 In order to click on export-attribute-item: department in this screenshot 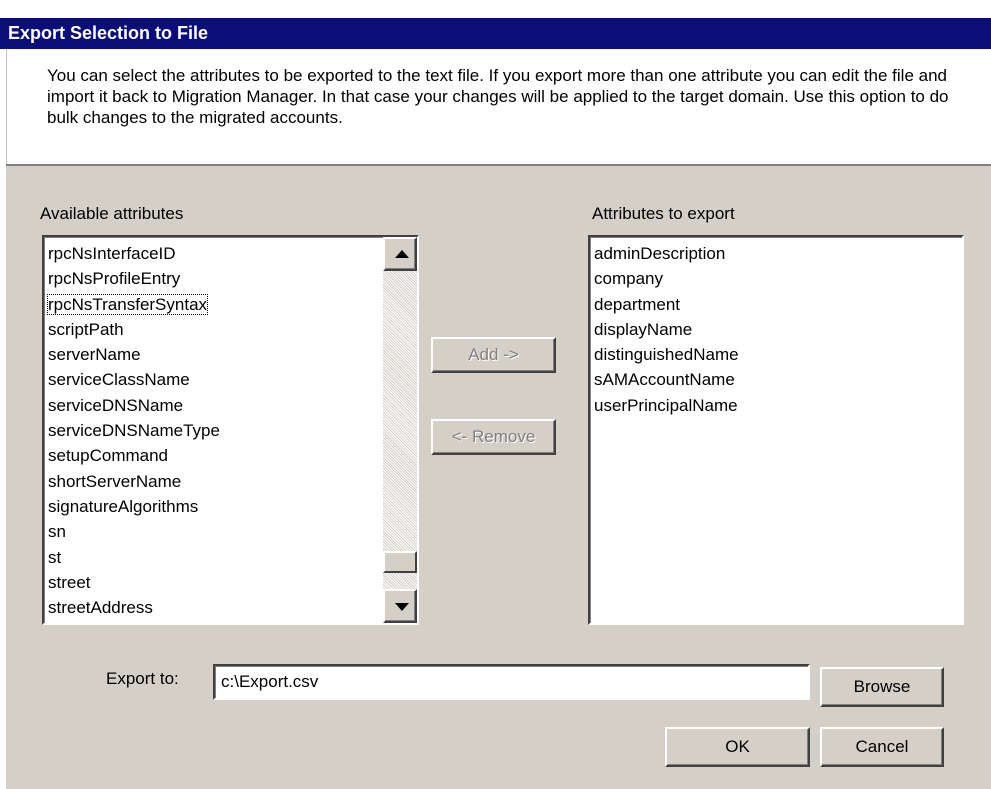, I will do `click(778, 304)`.